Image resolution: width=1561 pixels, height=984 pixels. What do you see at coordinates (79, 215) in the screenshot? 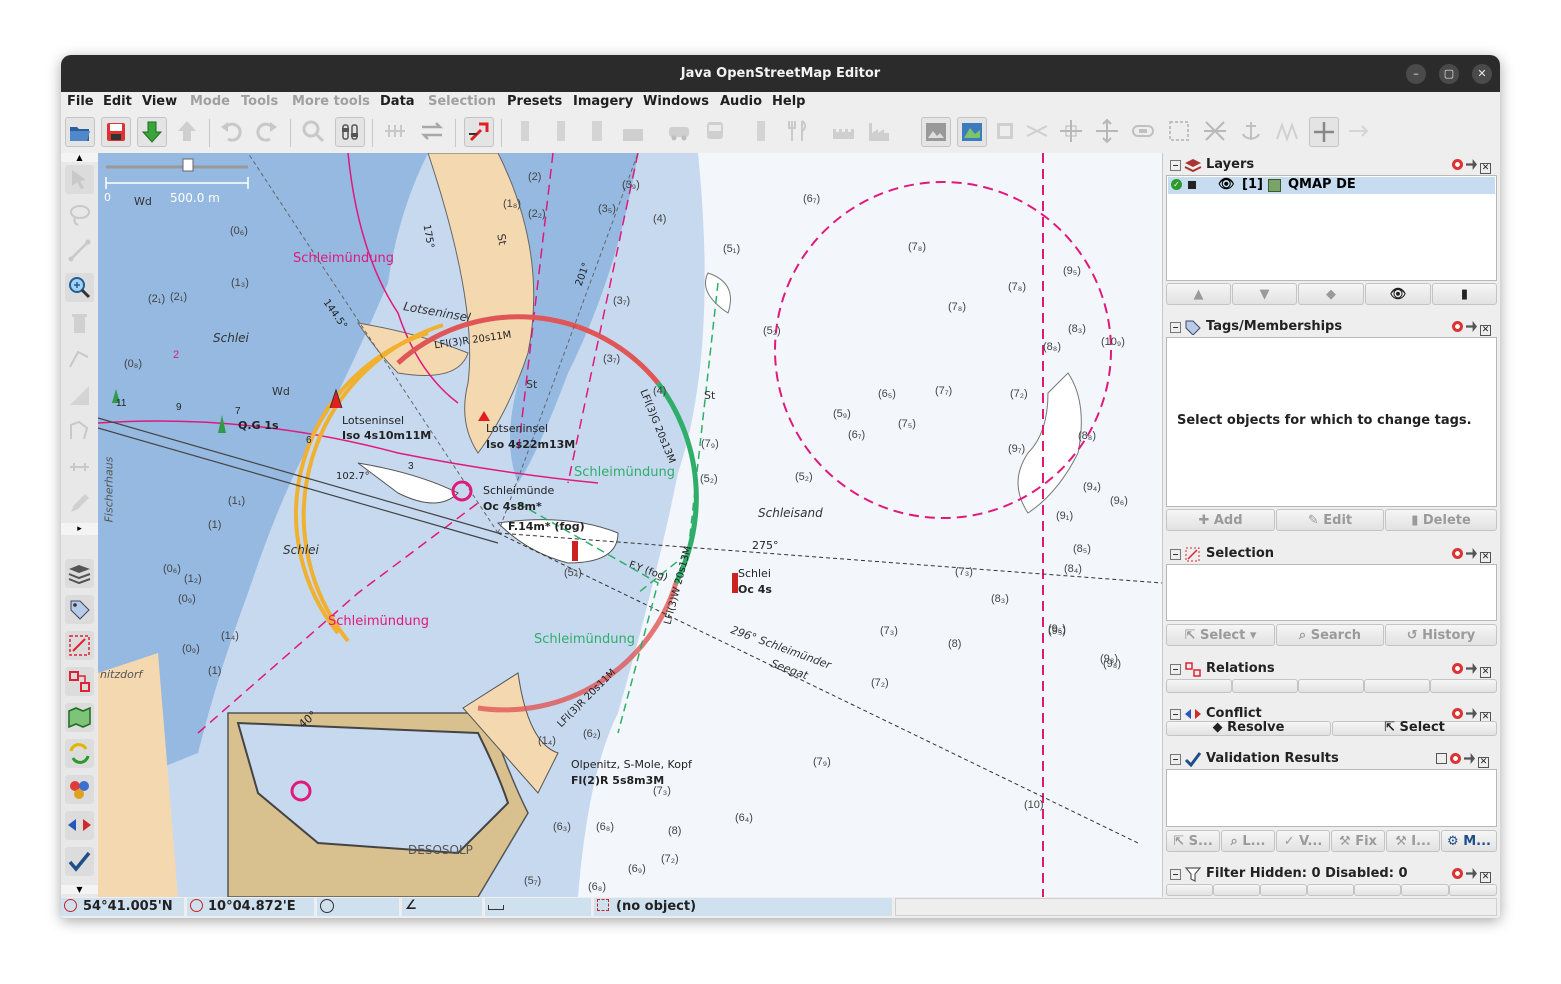
I see `lasso-mode-icon` at bounding box center [79, 215].